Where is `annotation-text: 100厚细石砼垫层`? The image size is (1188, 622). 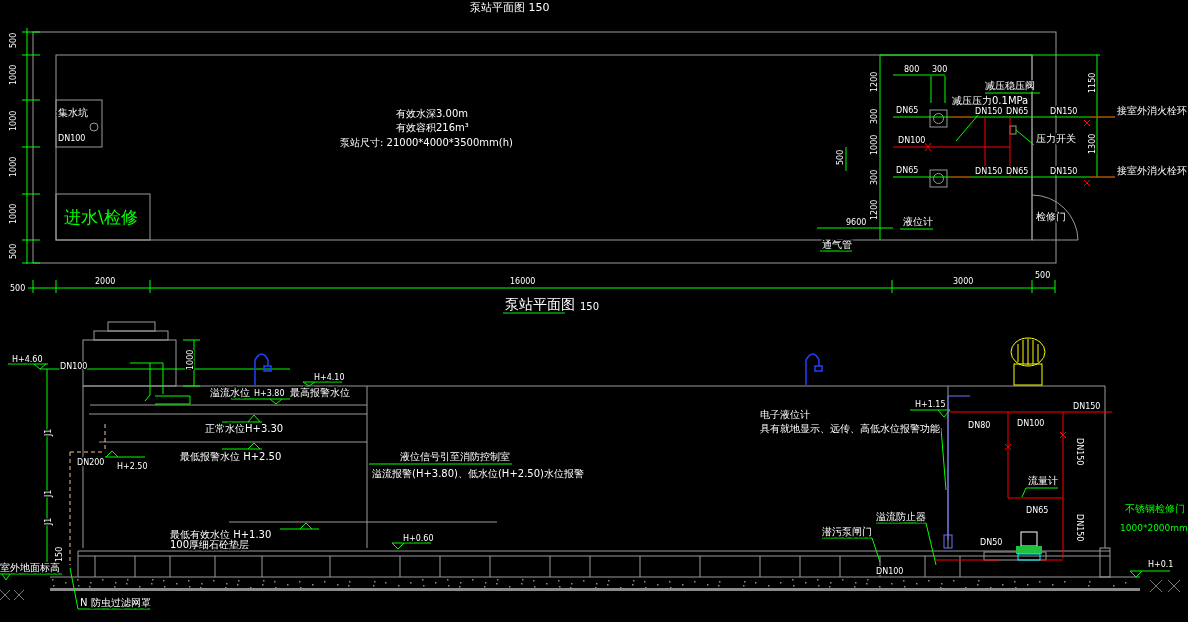
annotation-text: 100厚细石砼垫层 is located at coordinates (210, 544).